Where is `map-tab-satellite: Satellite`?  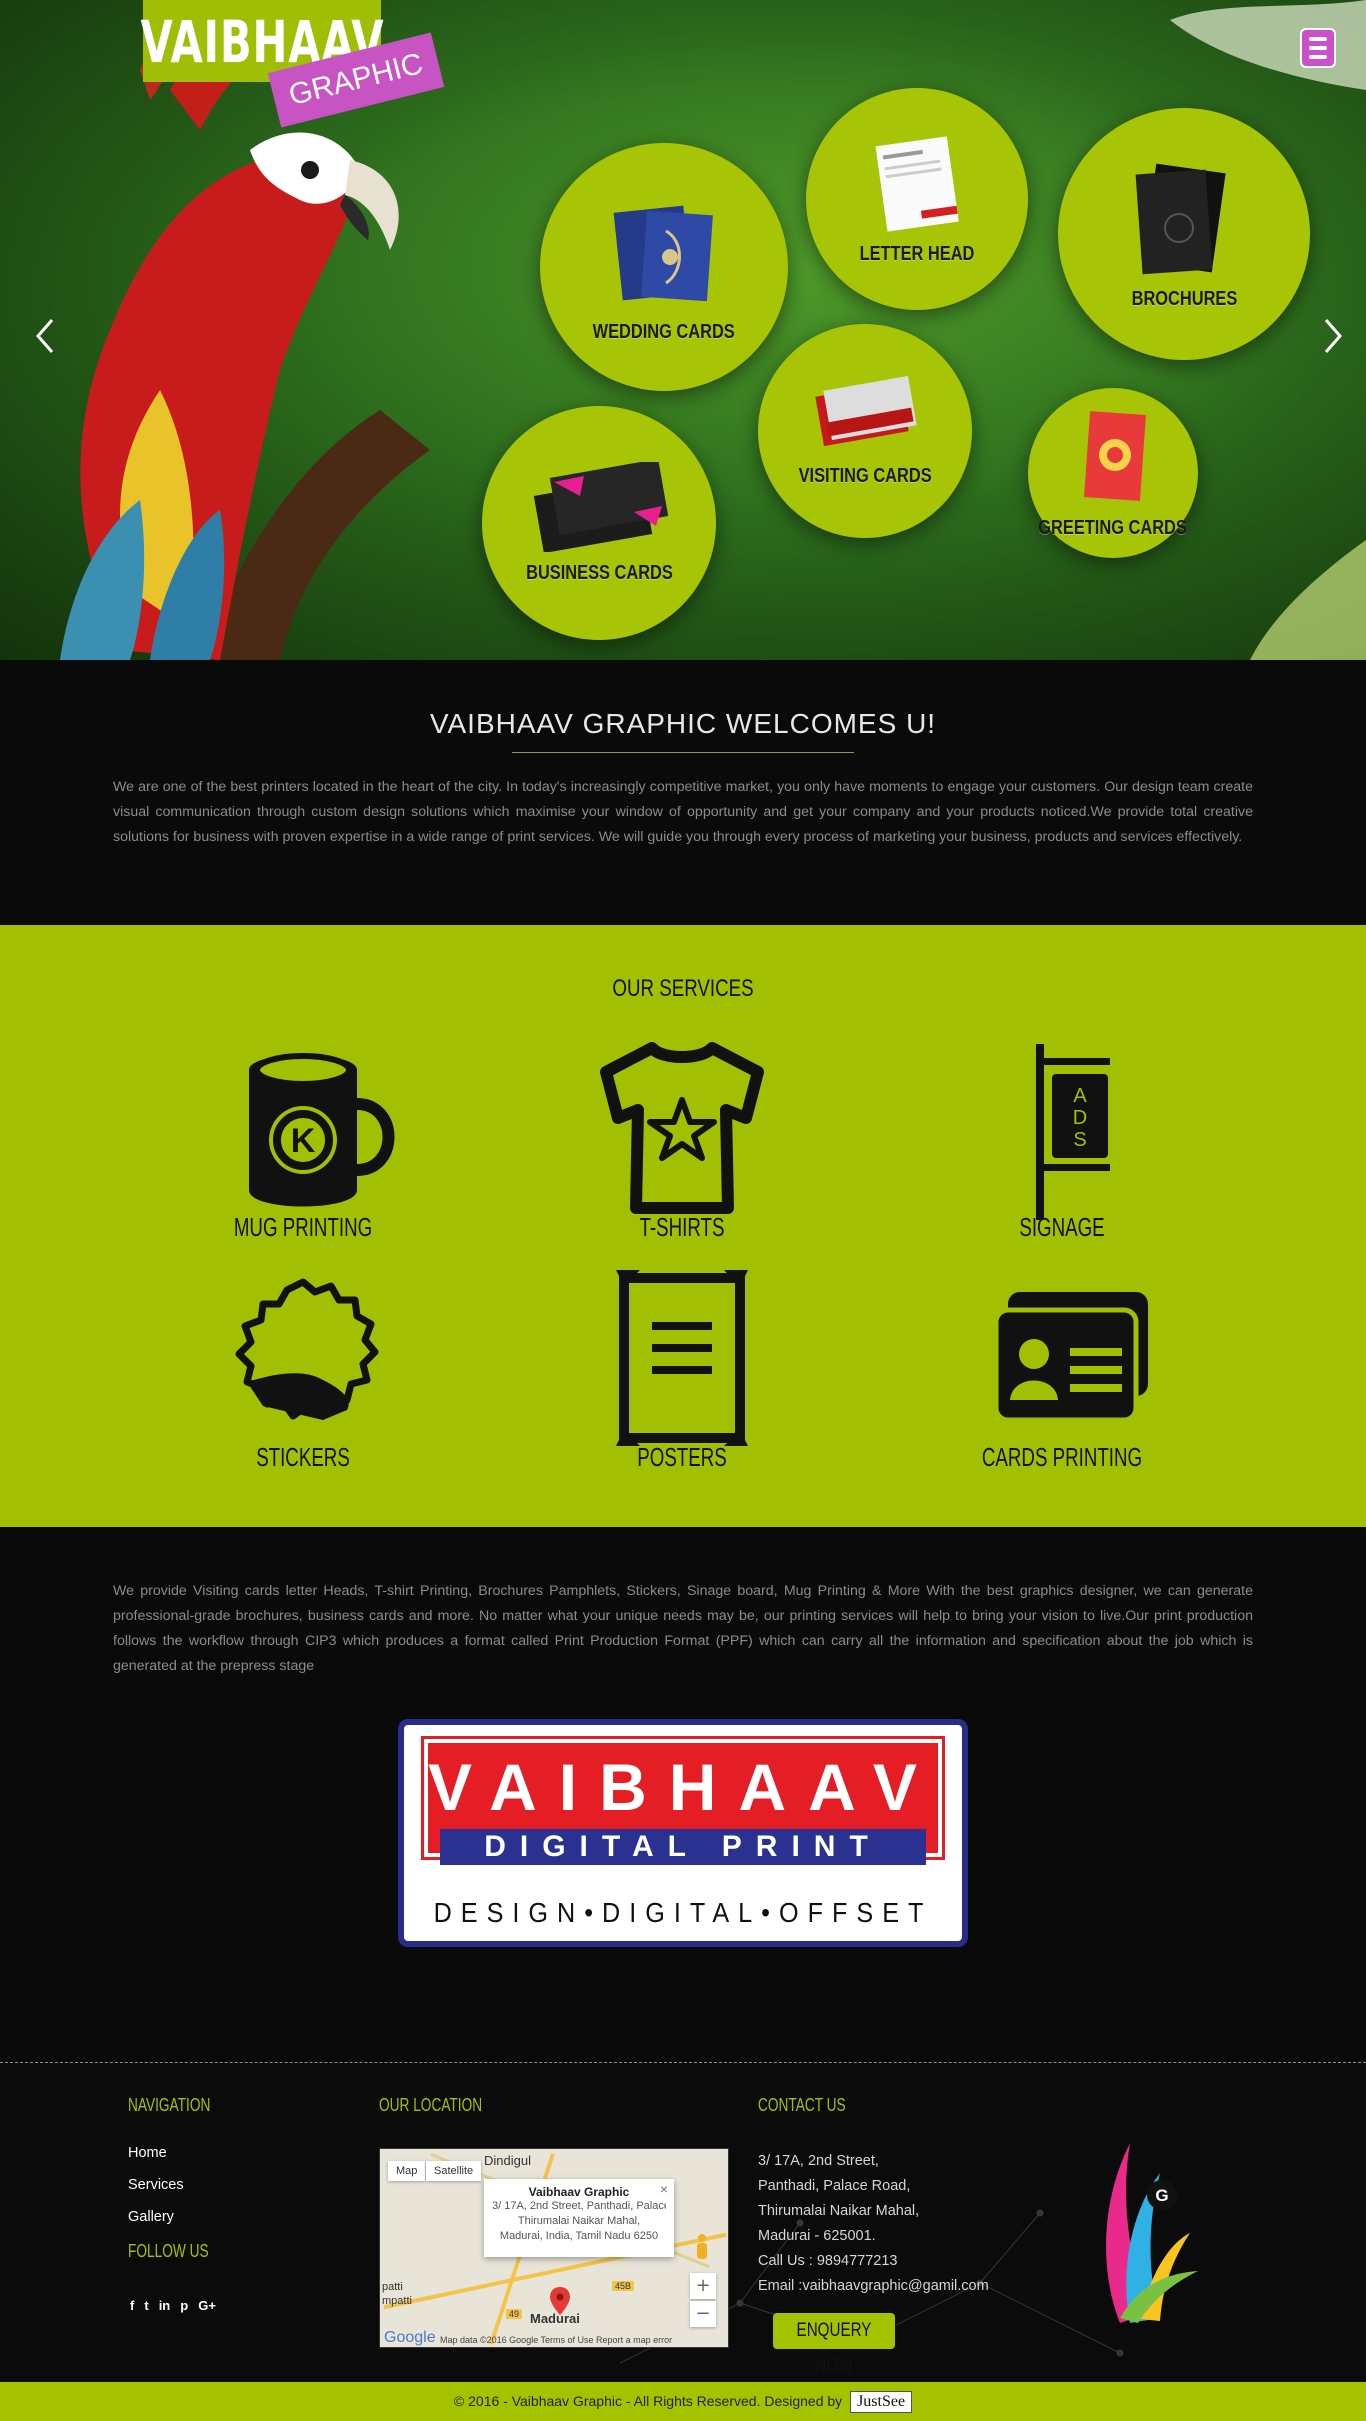 map-tab-satellite: Satellite is located at coordinates (454, 2171).